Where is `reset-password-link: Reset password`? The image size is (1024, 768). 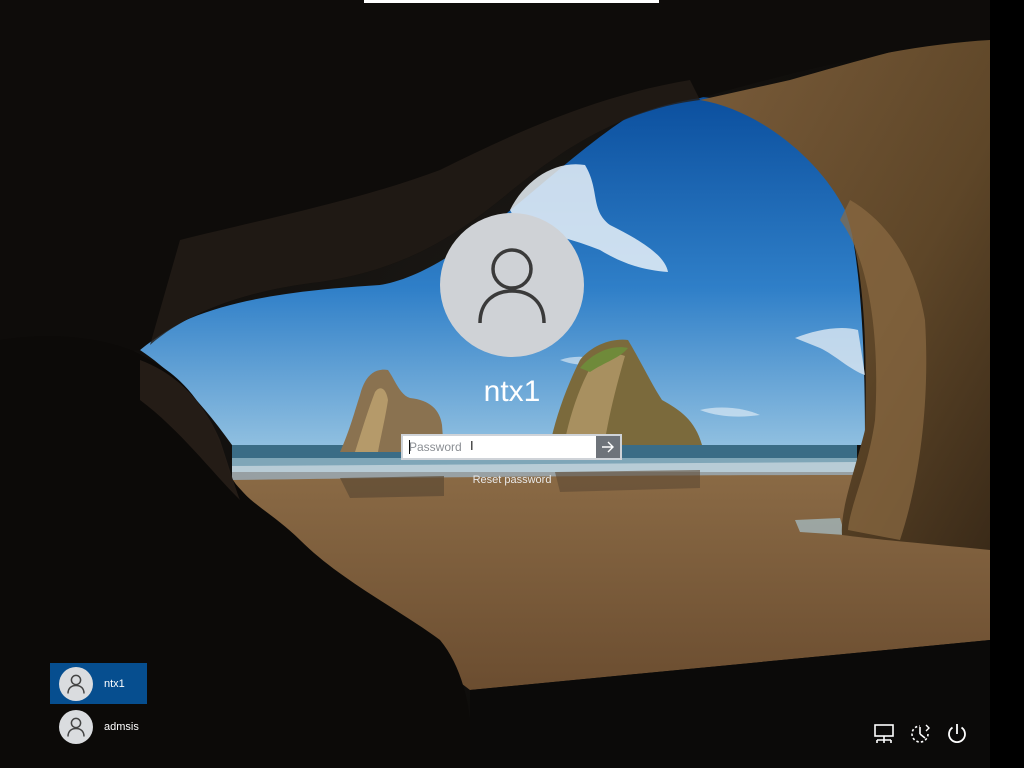 reset-password-link: Reset password is located at coordinates (512, 480).